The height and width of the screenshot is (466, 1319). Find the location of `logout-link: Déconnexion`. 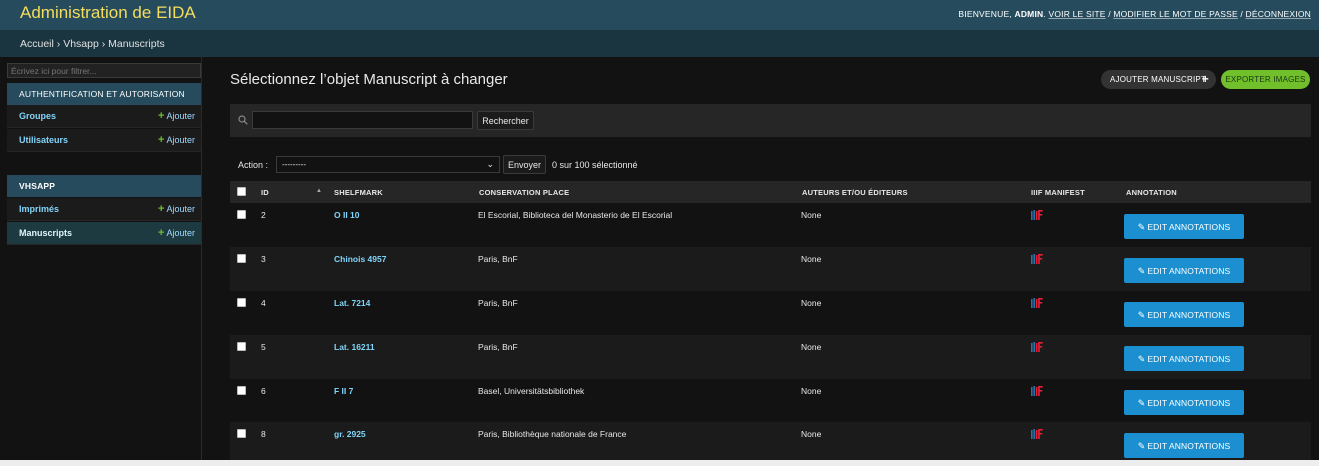

logout-link: Déconnexion is located at coordinates (1279, 14).